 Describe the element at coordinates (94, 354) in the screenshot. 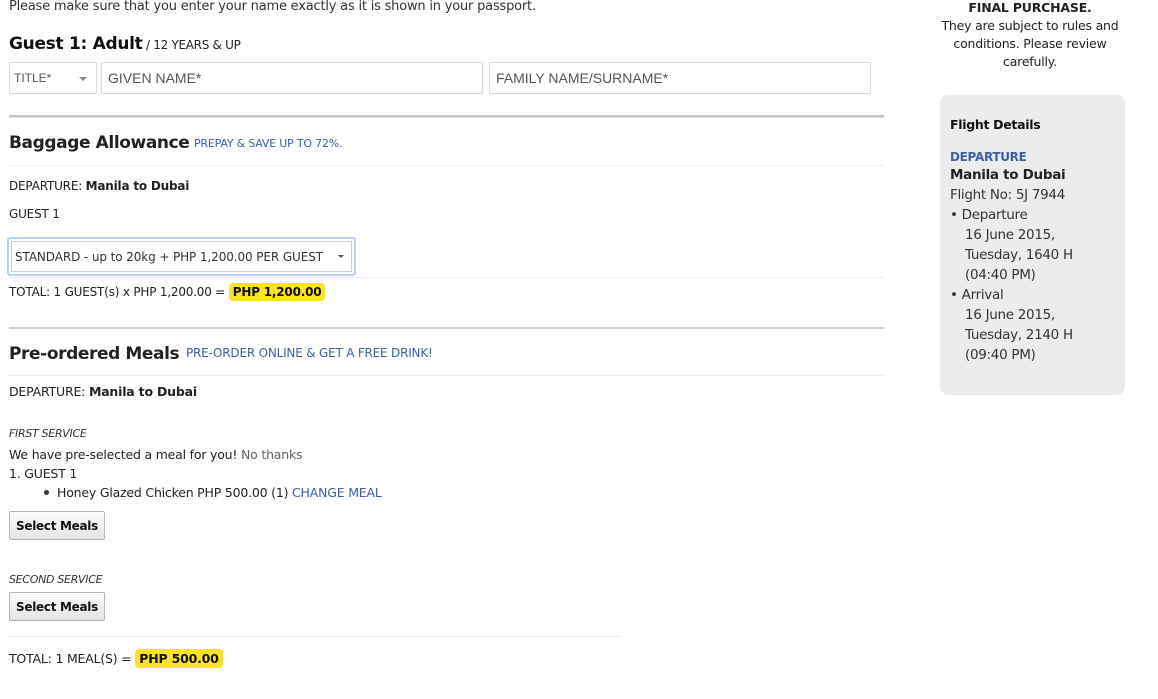

I see `meals-title: Pre-ordered Meals` at that location.